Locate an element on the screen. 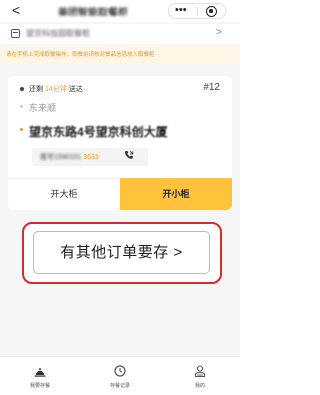  phone-masked: 尾号1590101 is located at coordinates (61, 157).